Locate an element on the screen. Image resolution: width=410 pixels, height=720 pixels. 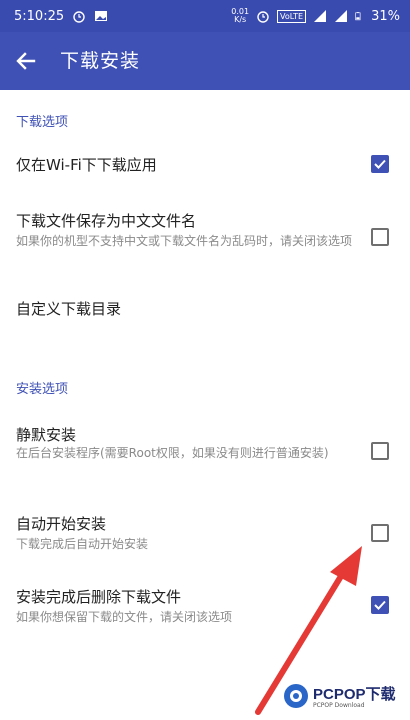
watermark: PCPOP下载 PCPOP Download is located at coordinates (339, 696).